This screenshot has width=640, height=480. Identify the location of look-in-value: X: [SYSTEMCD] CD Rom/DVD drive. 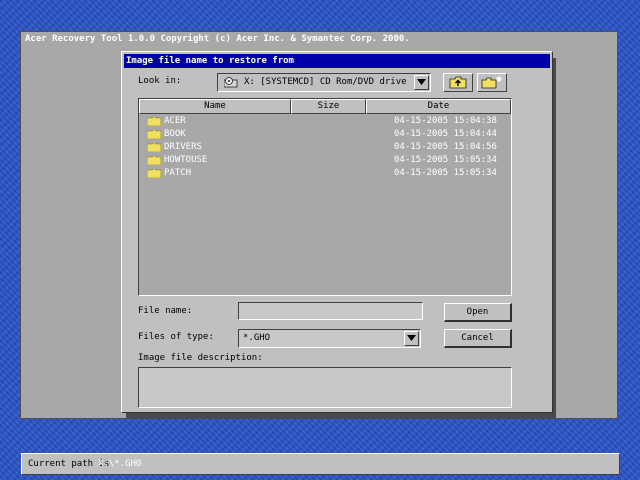
(325, 82).